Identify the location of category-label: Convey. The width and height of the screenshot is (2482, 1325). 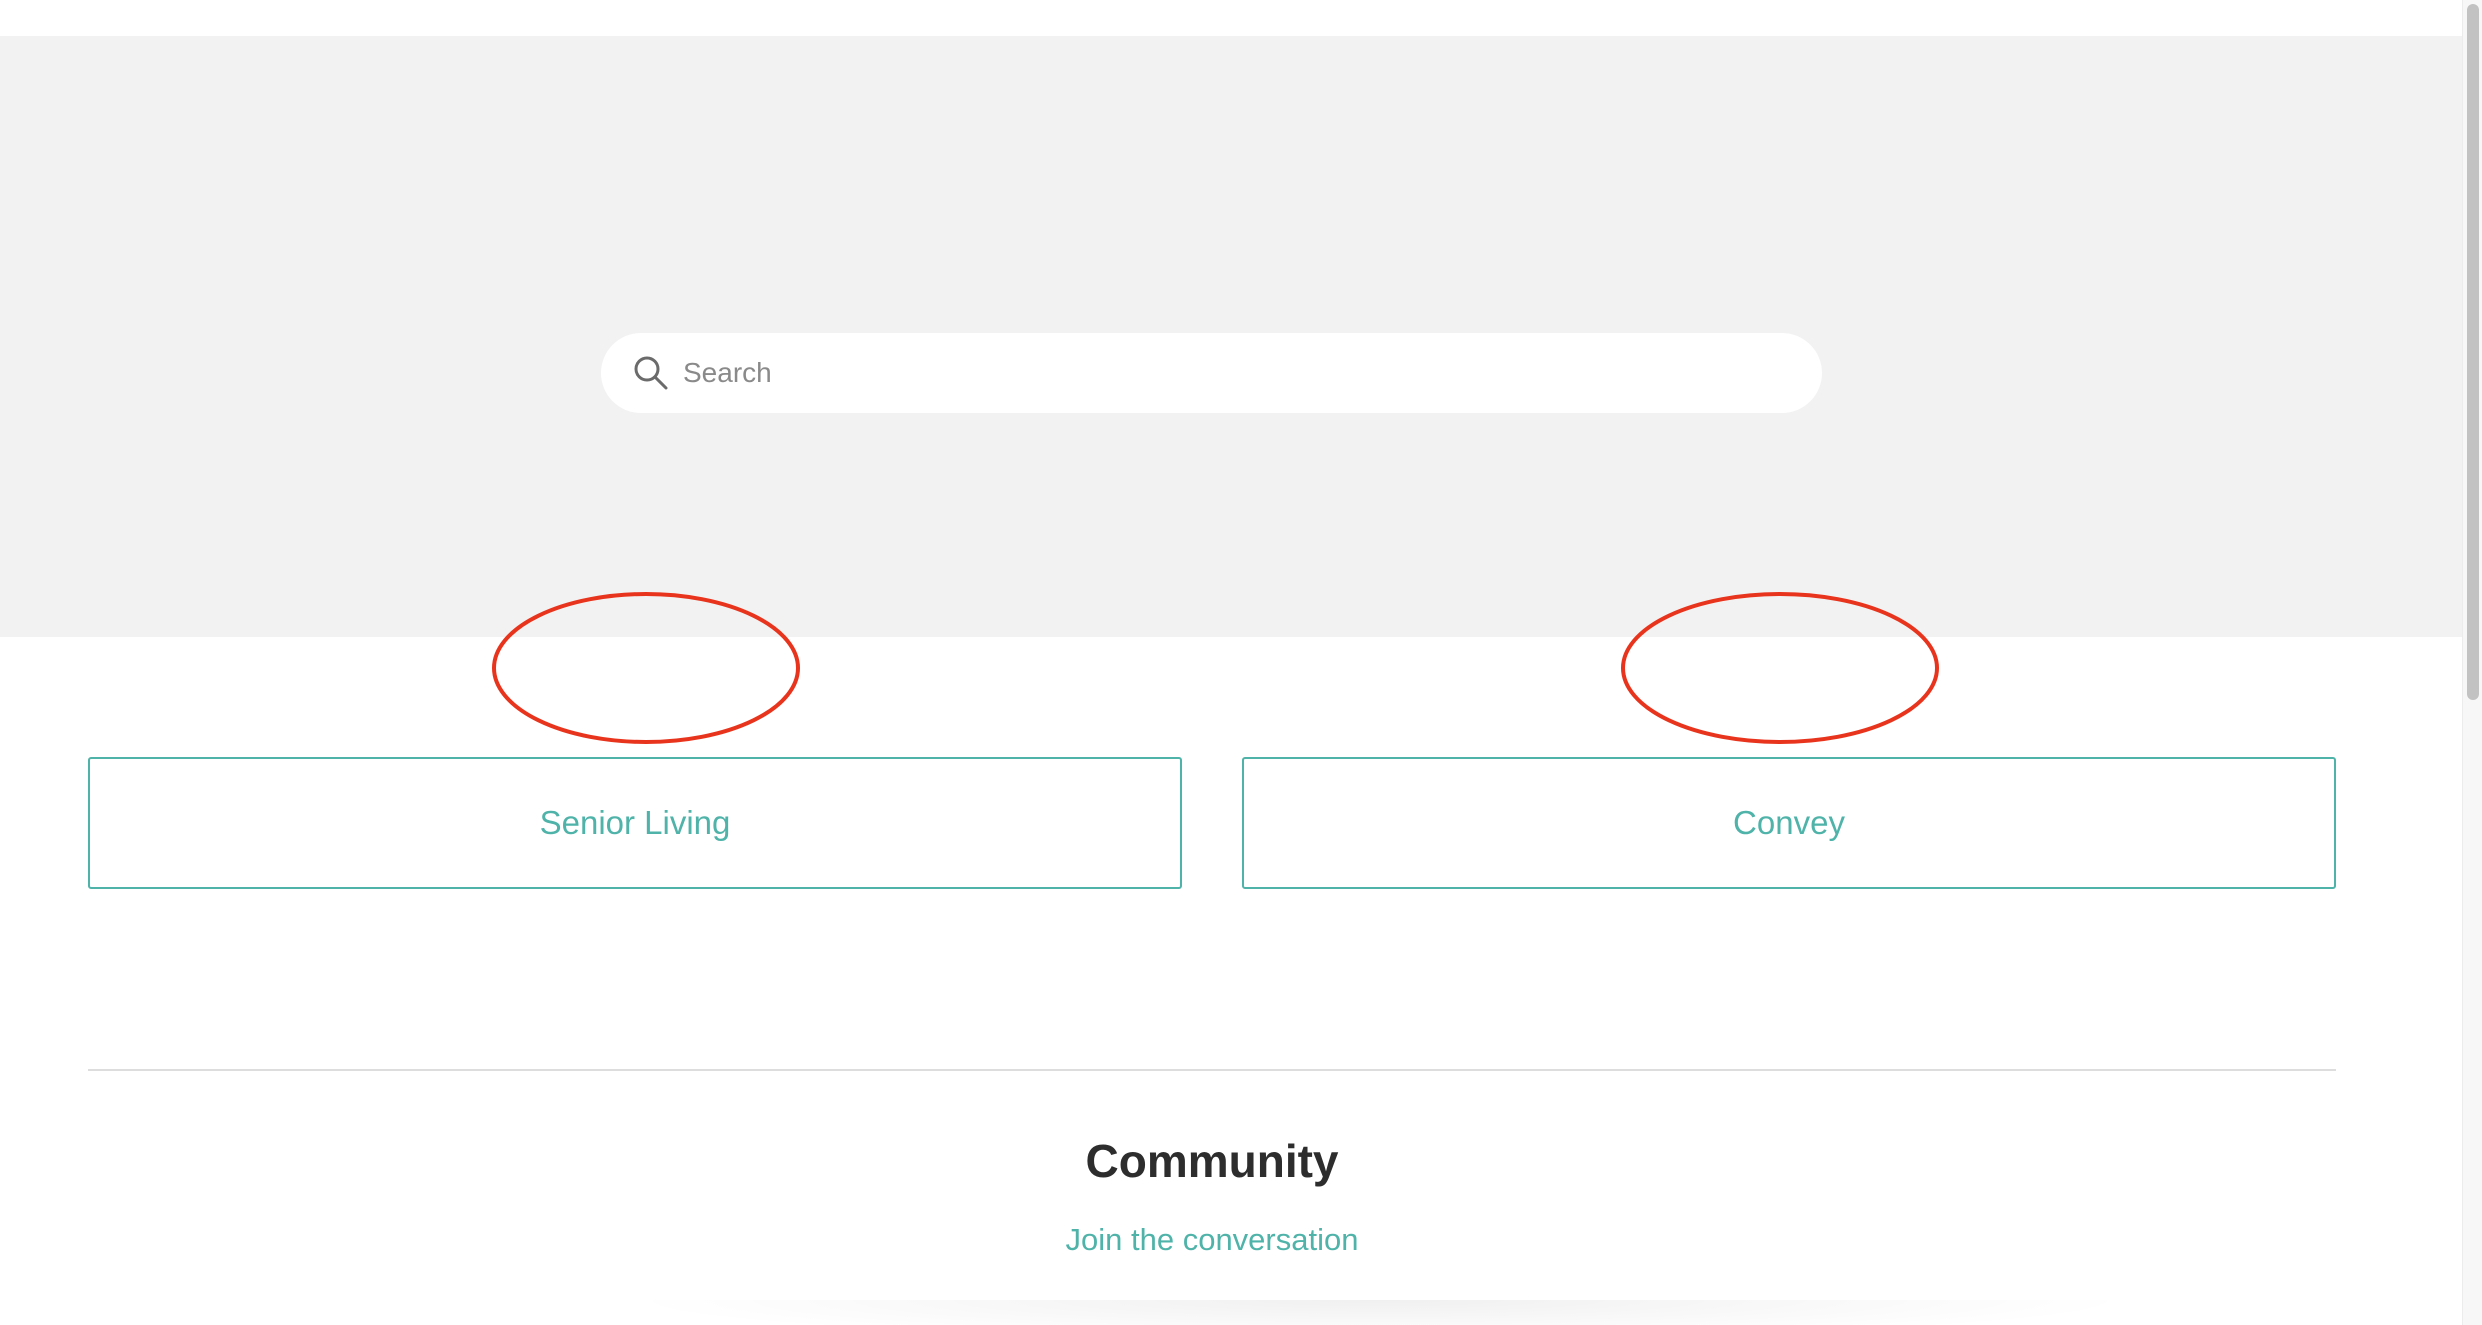
(1789, 822).